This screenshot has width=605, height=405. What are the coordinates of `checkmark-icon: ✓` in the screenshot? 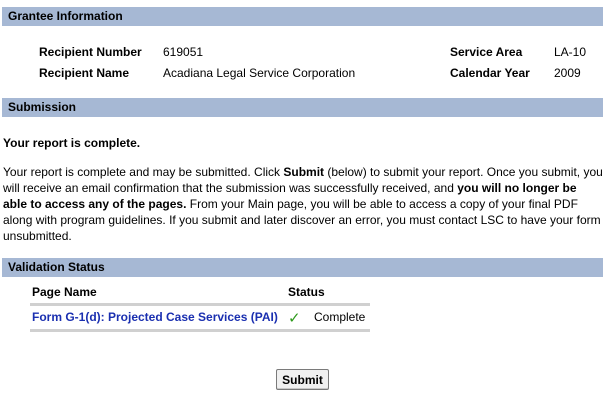 It's located at (294, 318).